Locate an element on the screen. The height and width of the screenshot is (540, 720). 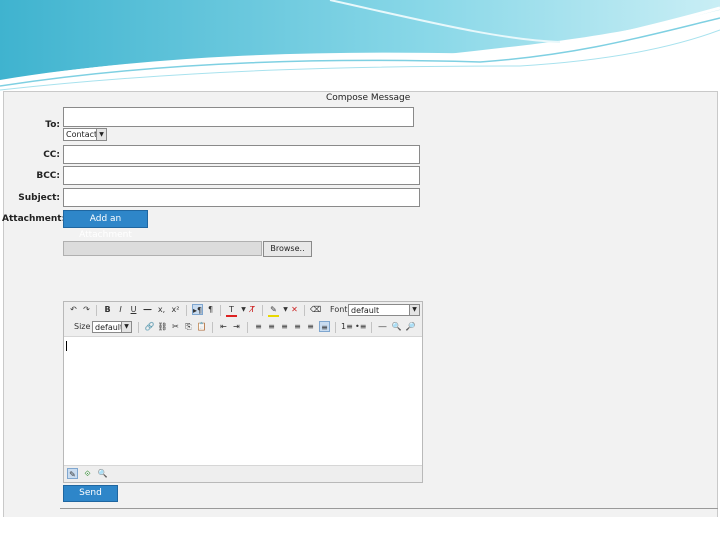
add-attachment-button: Add an Attachment is located at coordinates (105, 225).